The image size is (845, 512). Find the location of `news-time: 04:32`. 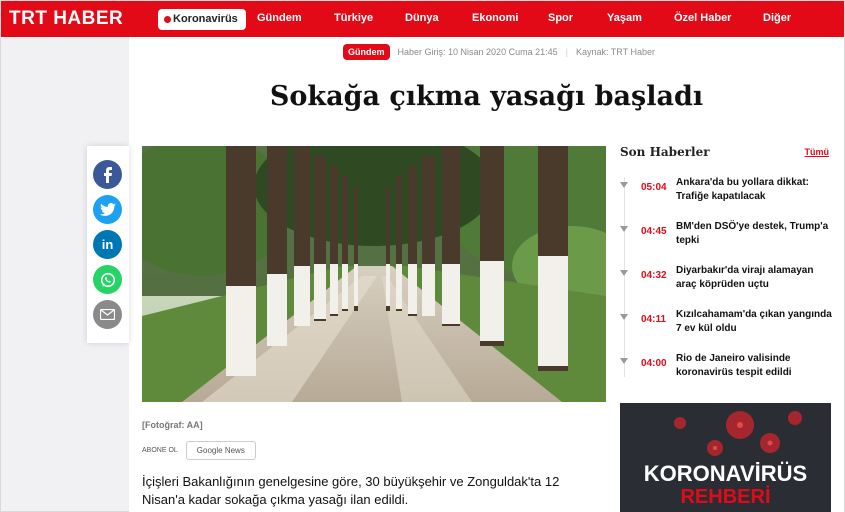

news-time: 04:32 is located at coordinates (654, 275).